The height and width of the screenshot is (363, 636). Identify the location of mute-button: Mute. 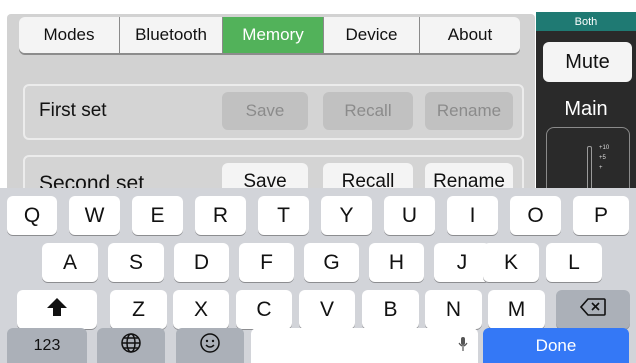
(587, 62).